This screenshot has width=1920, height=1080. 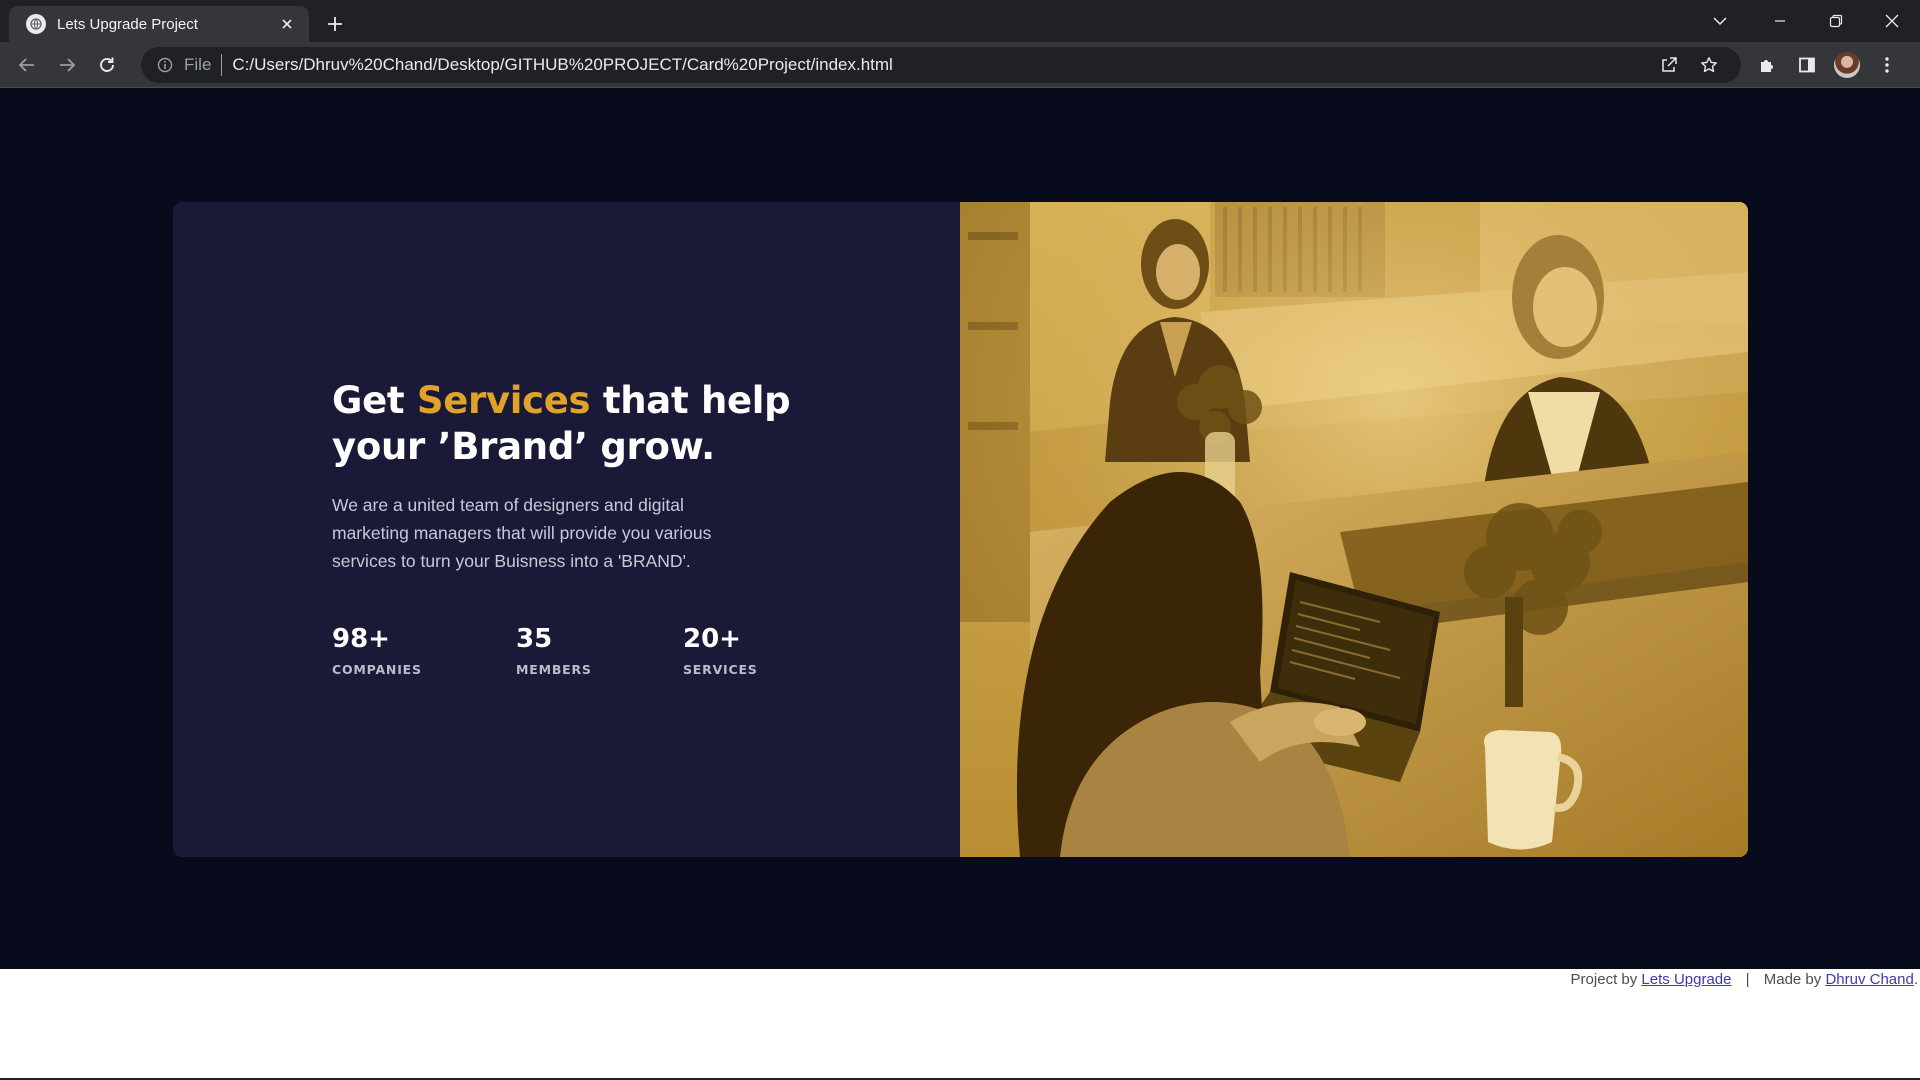 I want to click on stat-label: MEMBERS, so click(x=554, y=669).